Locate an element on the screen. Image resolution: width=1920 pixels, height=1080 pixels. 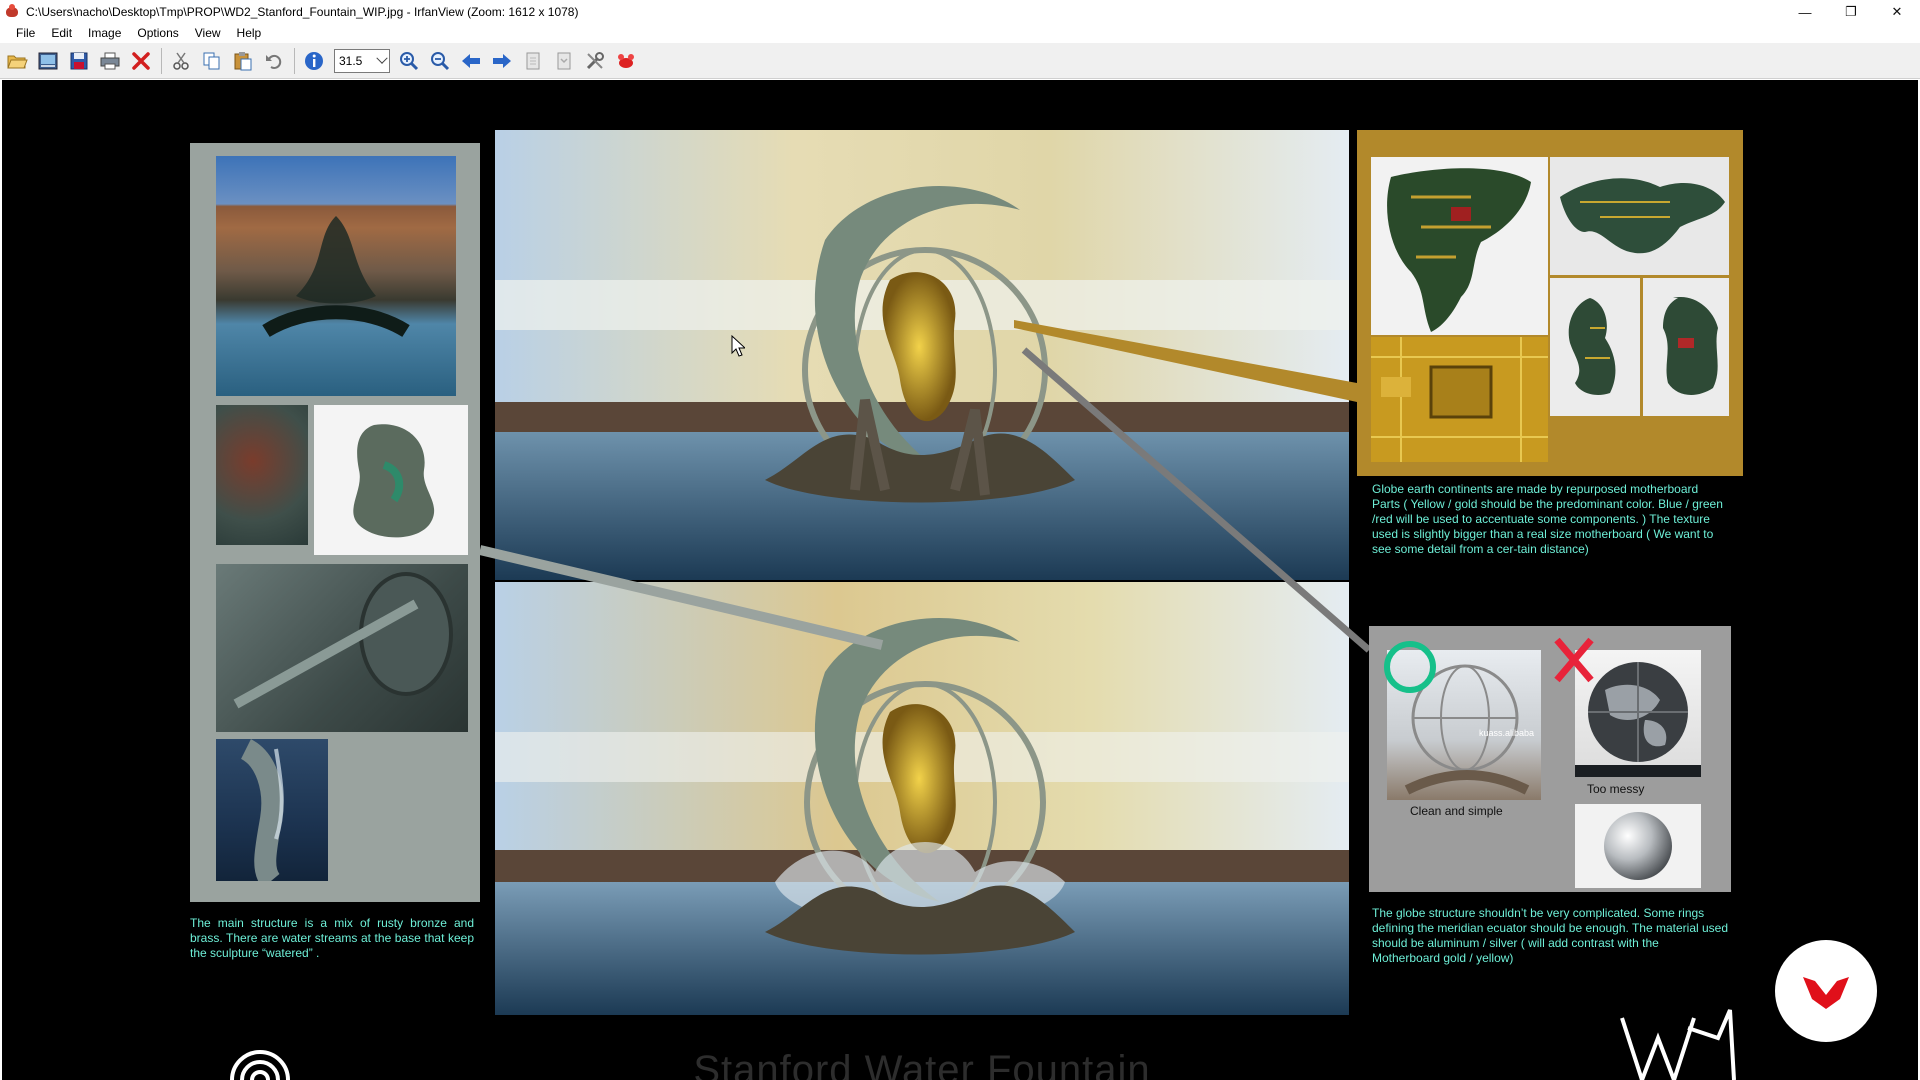
zoom-dropdown: 31.5 is located at coordinates (362, 60).